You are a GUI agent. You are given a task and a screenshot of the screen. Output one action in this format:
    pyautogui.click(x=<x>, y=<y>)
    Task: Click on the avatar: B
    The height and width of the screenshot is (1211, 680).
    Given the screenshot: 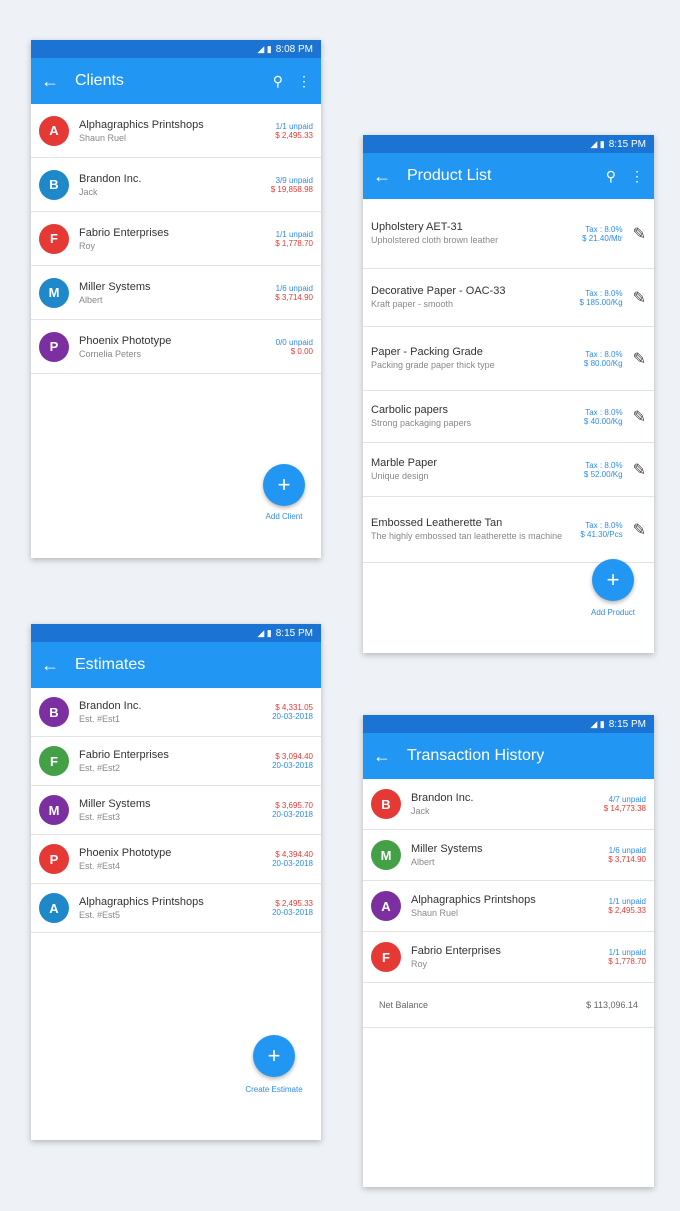 What is the action you would take?
    pyautogui.click(x=54, y=184)
    